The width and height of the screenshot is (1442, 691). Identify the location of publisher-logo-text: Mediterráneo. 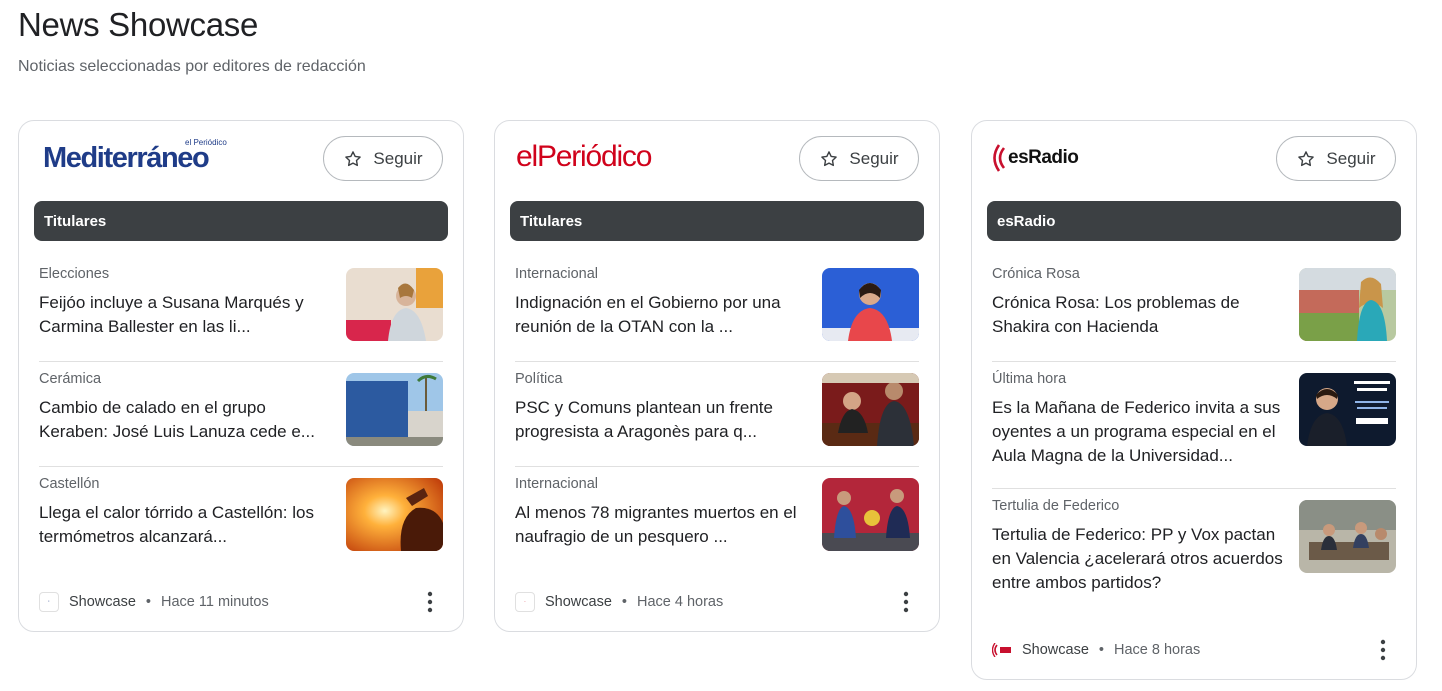
(126, 158).